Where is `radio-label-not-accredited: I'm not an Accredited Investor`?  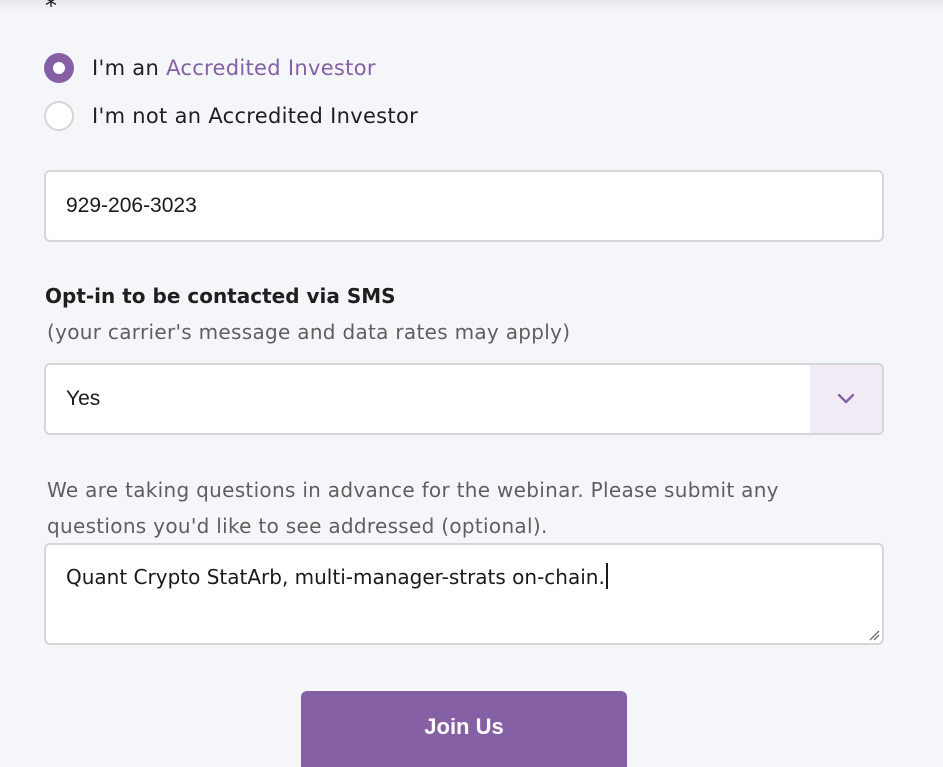
radio-label-not-accredited: I'm not an Accredited Investor is located at coordinates (255, 116).